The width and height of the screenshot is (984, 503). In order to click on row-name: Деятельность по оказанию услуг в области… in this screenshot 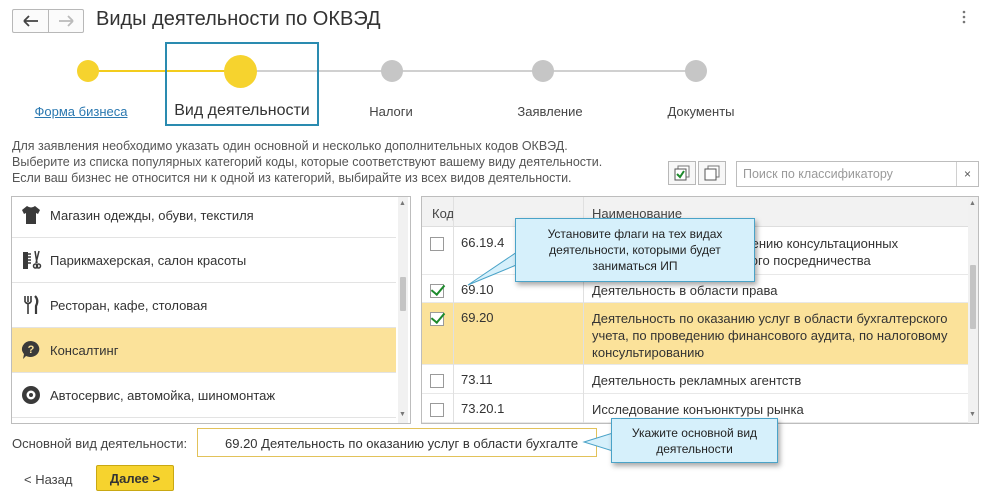, I will do `click(777, 335)`.